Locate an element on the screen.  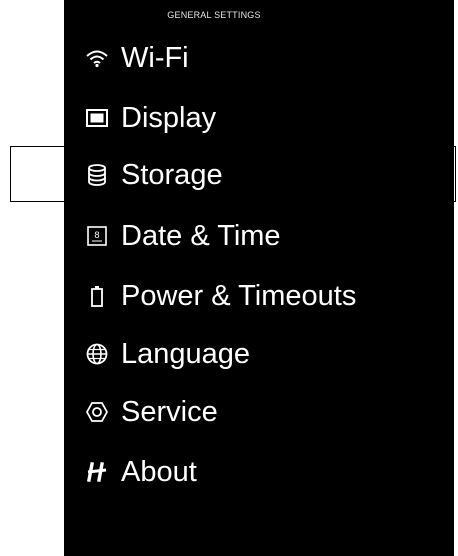
menu-item-storage: Storage is located at coordinates (259, 175).